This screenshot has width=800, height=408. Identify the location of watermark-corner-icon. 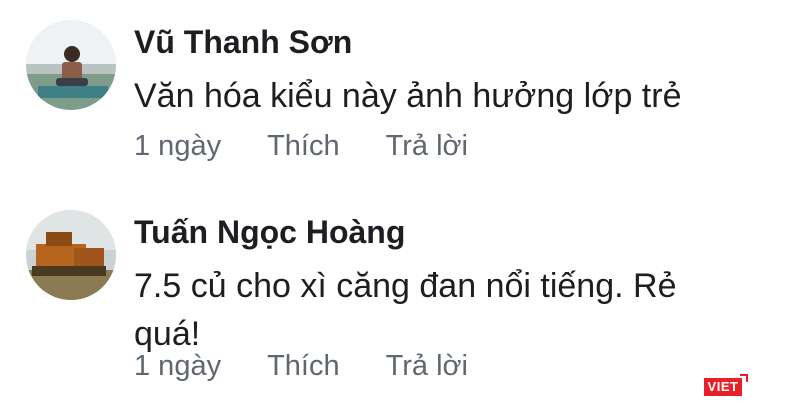
(744, 378).